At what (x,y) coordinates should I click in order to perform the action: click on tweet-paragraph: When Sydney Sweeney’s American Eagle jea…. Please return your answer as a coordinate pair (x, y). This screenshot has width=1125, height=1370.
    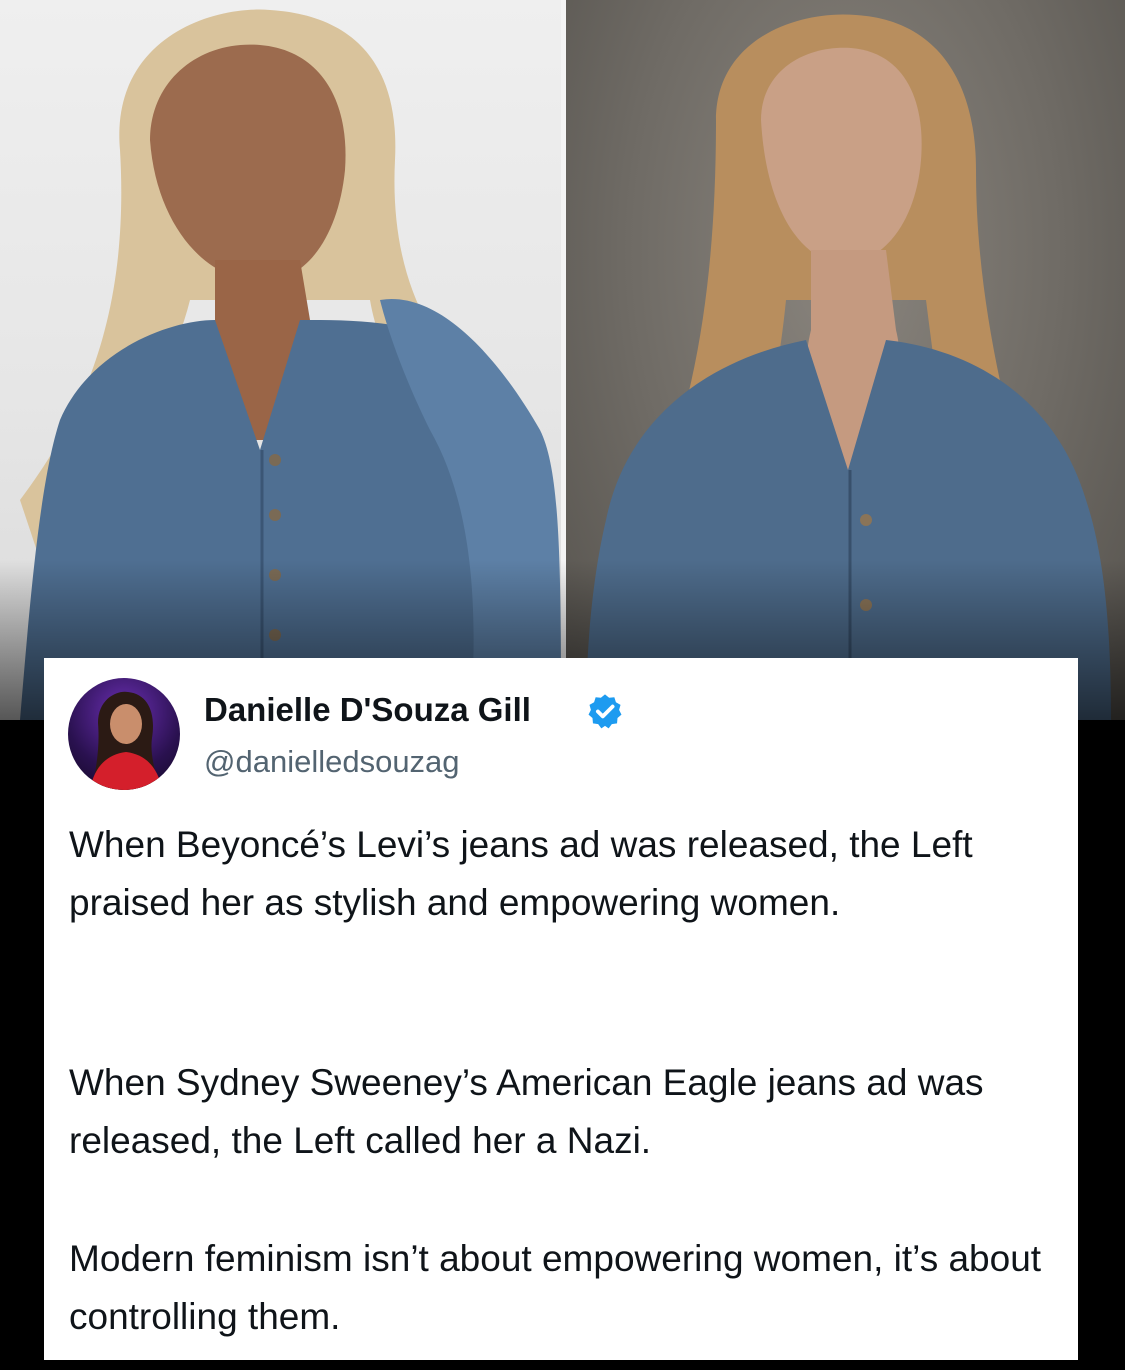
    Looking at the image, I should click on (526, 1111).